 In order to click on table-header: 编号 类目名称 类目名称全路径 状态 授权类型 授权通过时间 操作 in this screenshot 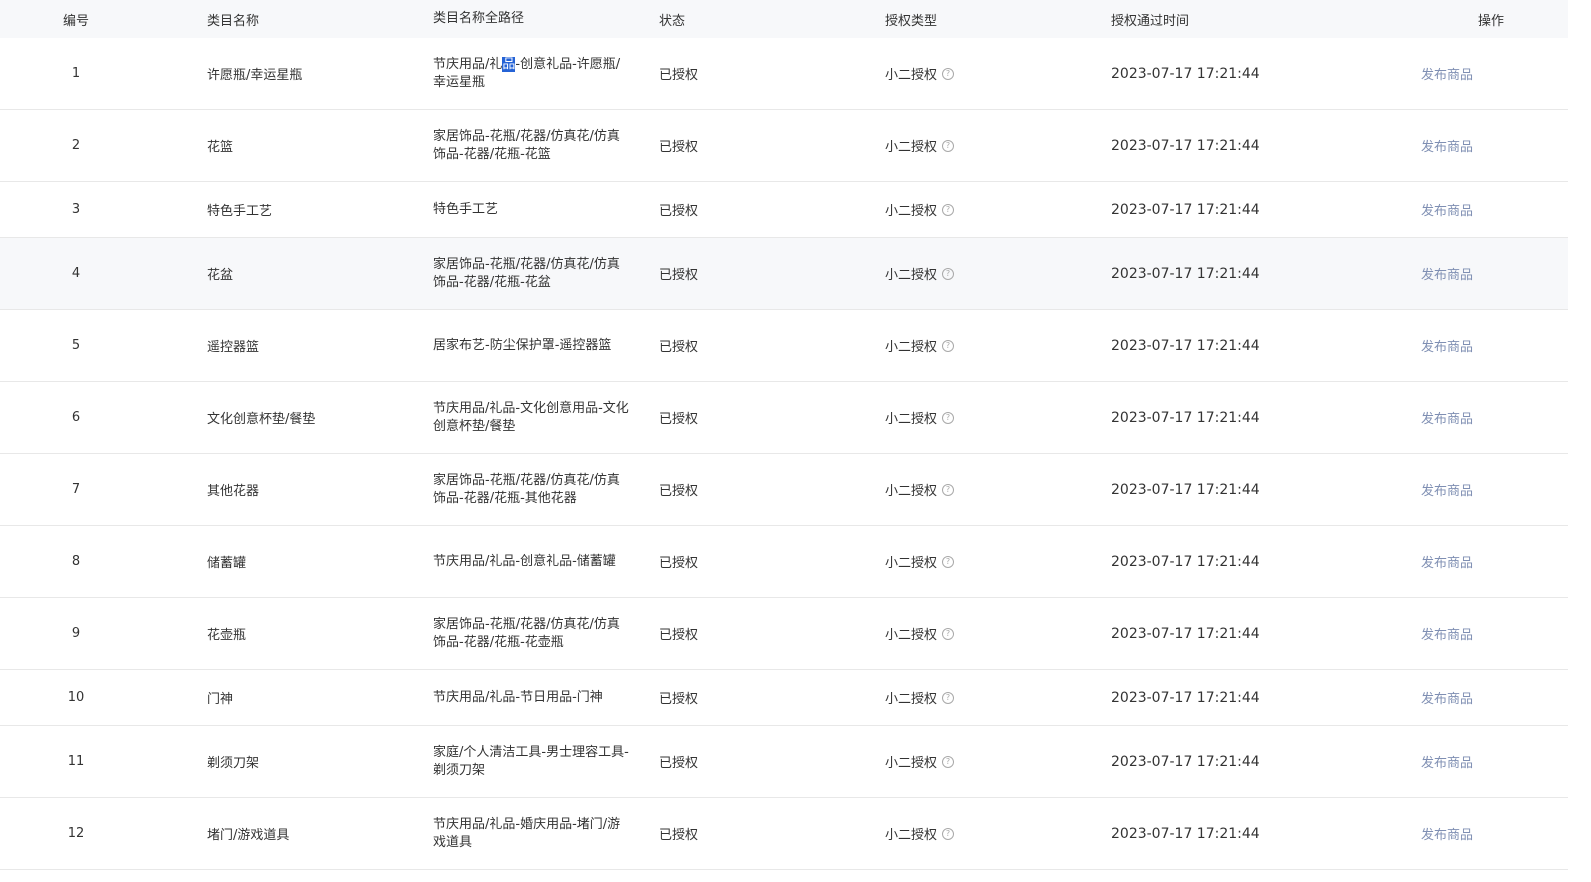, I will do `click(784, 19)`.